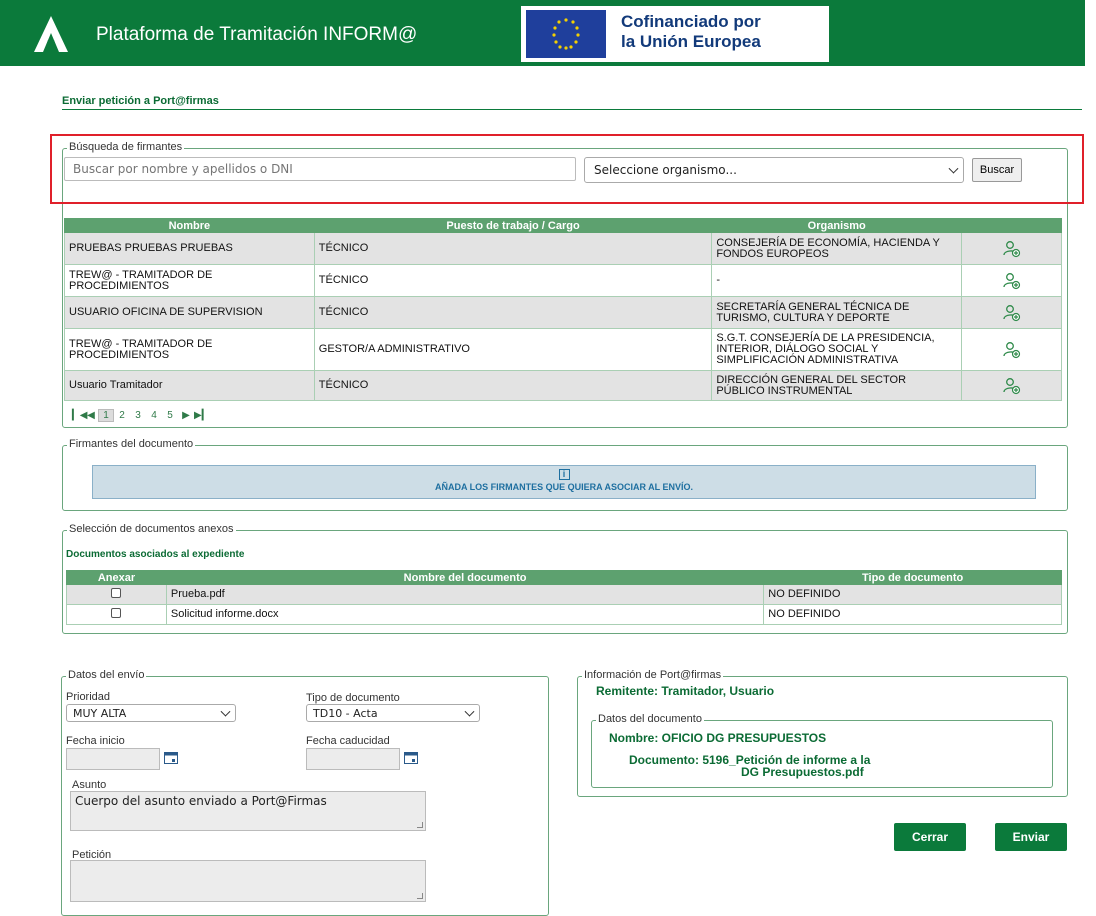  Describe the element at coordinates (189, 248) in the screenshot. I see `cell-nombre: PRUEBAS PRUEBAS PRUEBAS` at that location.